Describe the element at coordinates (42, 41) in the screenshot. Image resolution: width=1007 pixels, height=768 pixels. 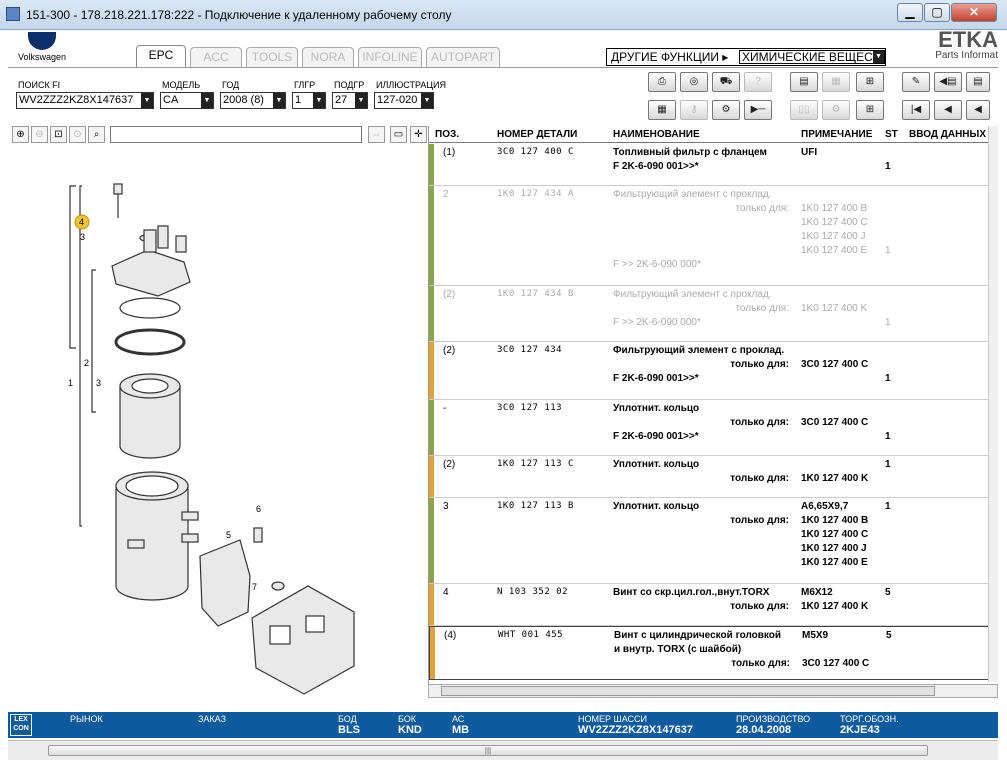
I see `vw-logo-icon` at that location.